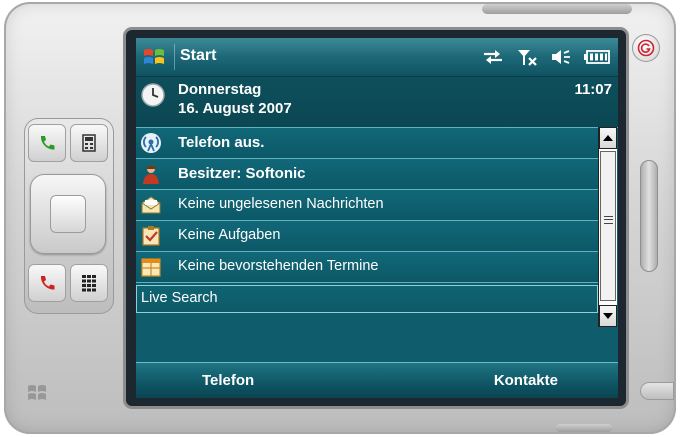 This screenshot has height=437, width=680. I want to click on today-item-label: Keine Aufgaben, so click(229, 235).